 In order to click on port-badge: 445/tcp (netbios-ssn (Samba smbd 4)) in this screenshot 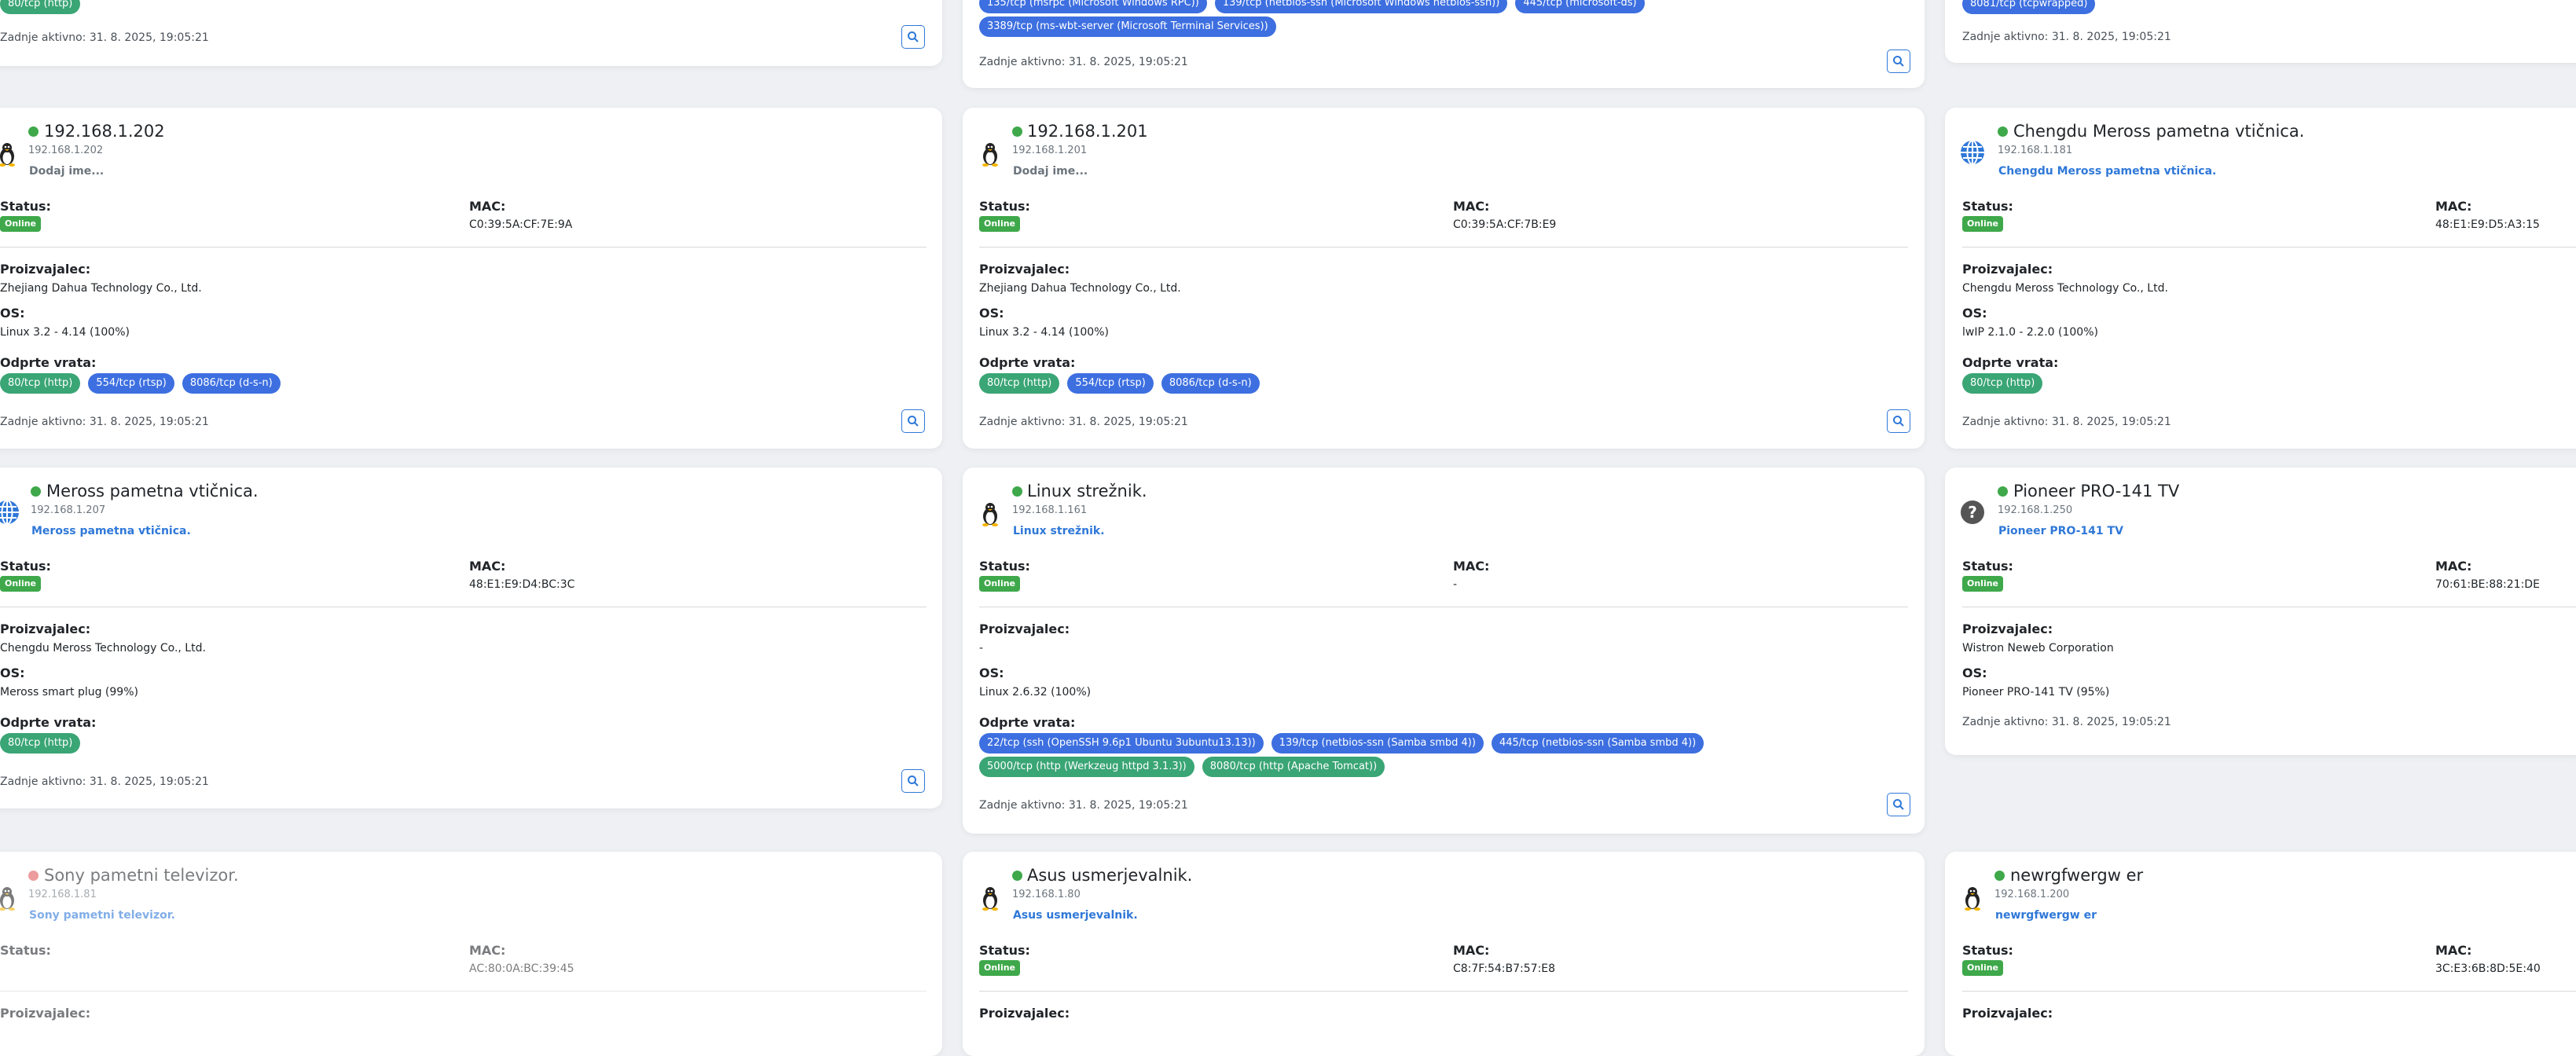, I will do `click(1597, 743)`.